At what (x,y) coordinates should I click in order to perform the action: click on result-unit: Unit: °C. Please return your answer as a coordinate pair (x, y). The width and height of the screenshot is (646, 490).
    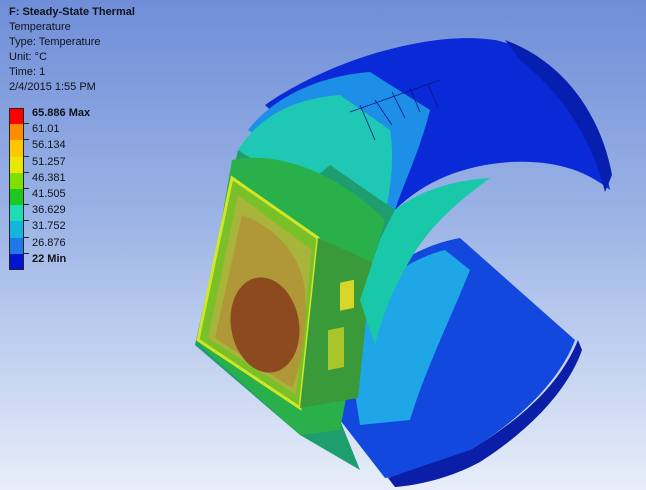
    Looking at the image, I should click on (28, 57).